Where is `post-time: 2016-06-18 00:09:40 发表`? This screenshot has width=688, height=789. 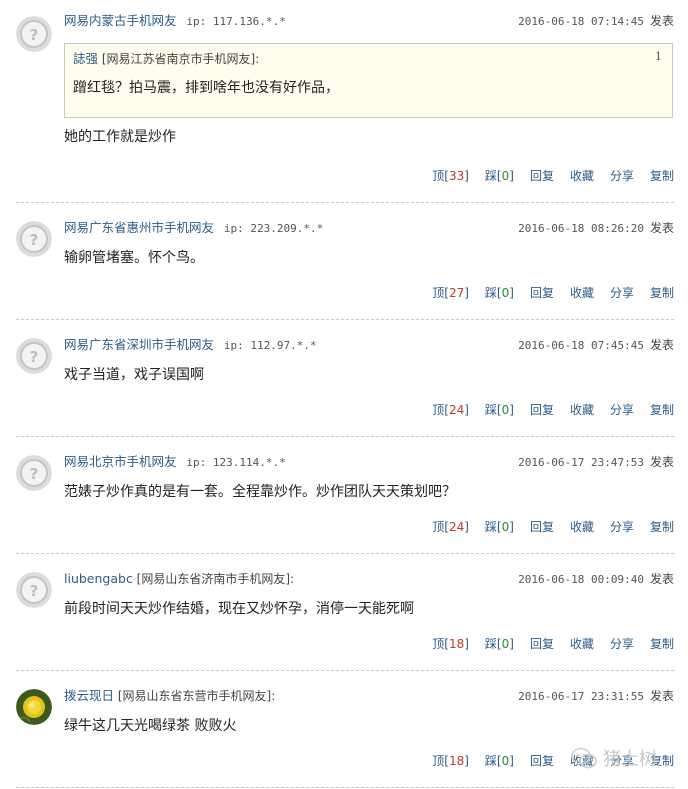
post-time: 2016-06-18 00:09:40 发表 is located at coordinates (596, 579).